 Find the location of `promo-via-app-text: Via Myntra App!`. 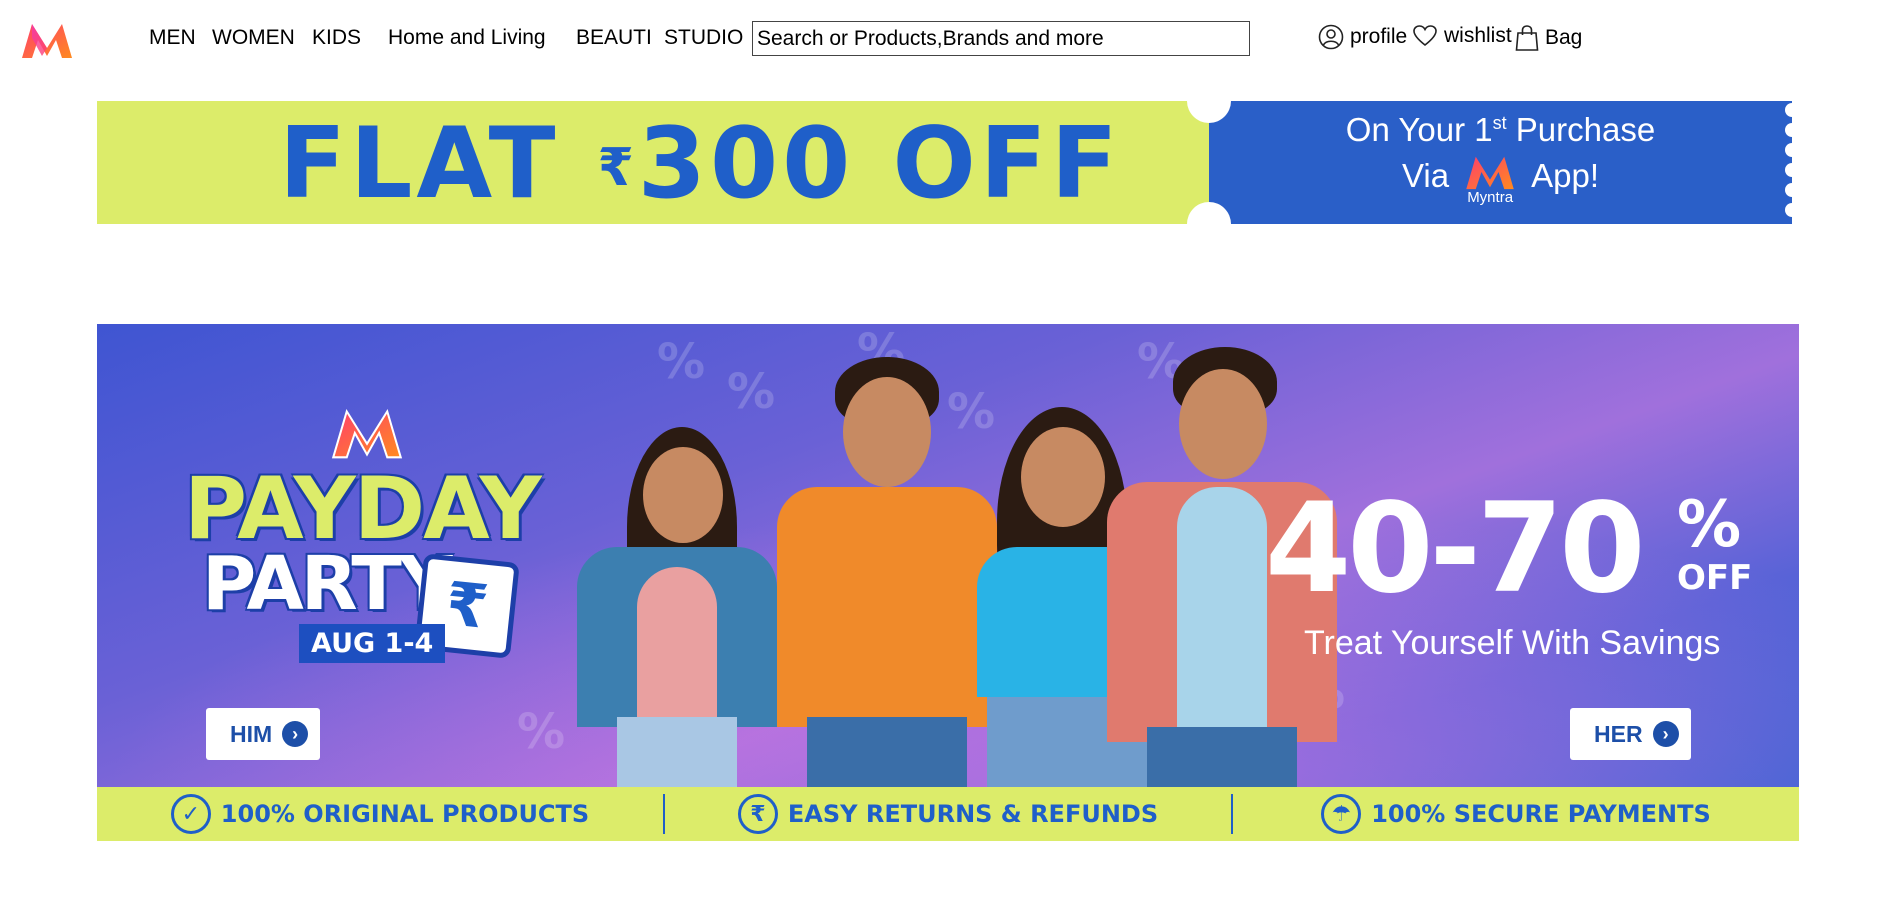

promo-via-app-text: Via Myntra App! is located at coordinates (1500, 181).